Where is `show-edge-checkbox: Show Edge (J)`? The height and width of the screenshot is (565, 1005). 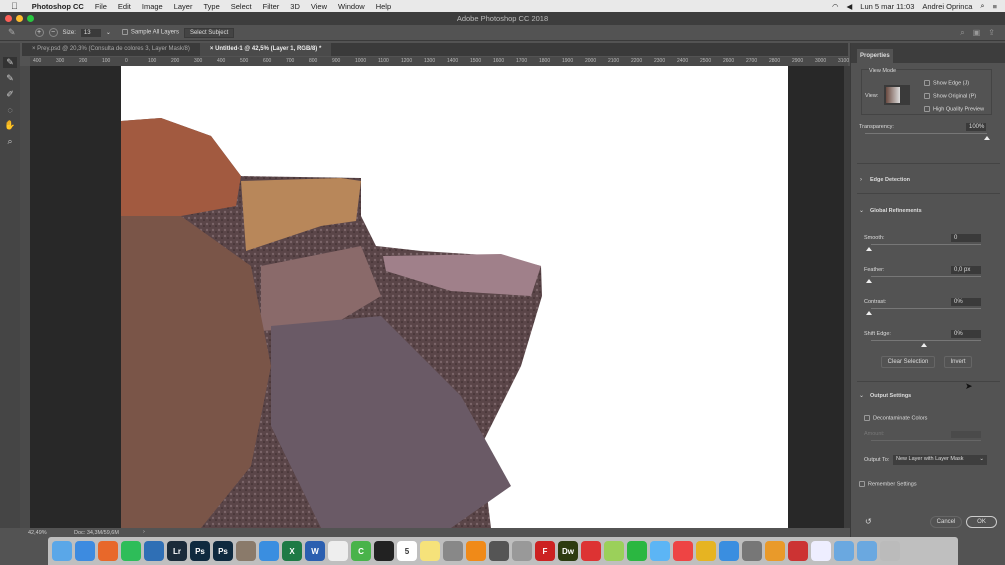
show-edge-checkbox: Show Edge (J) is located at coordinates (946, 83).